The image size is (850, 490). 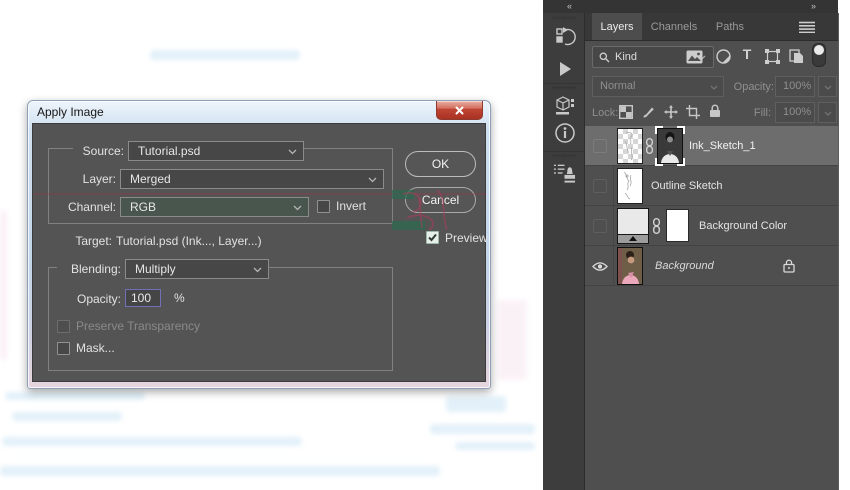 I want to click on mask-checkbox, so click(x=63, y=348).